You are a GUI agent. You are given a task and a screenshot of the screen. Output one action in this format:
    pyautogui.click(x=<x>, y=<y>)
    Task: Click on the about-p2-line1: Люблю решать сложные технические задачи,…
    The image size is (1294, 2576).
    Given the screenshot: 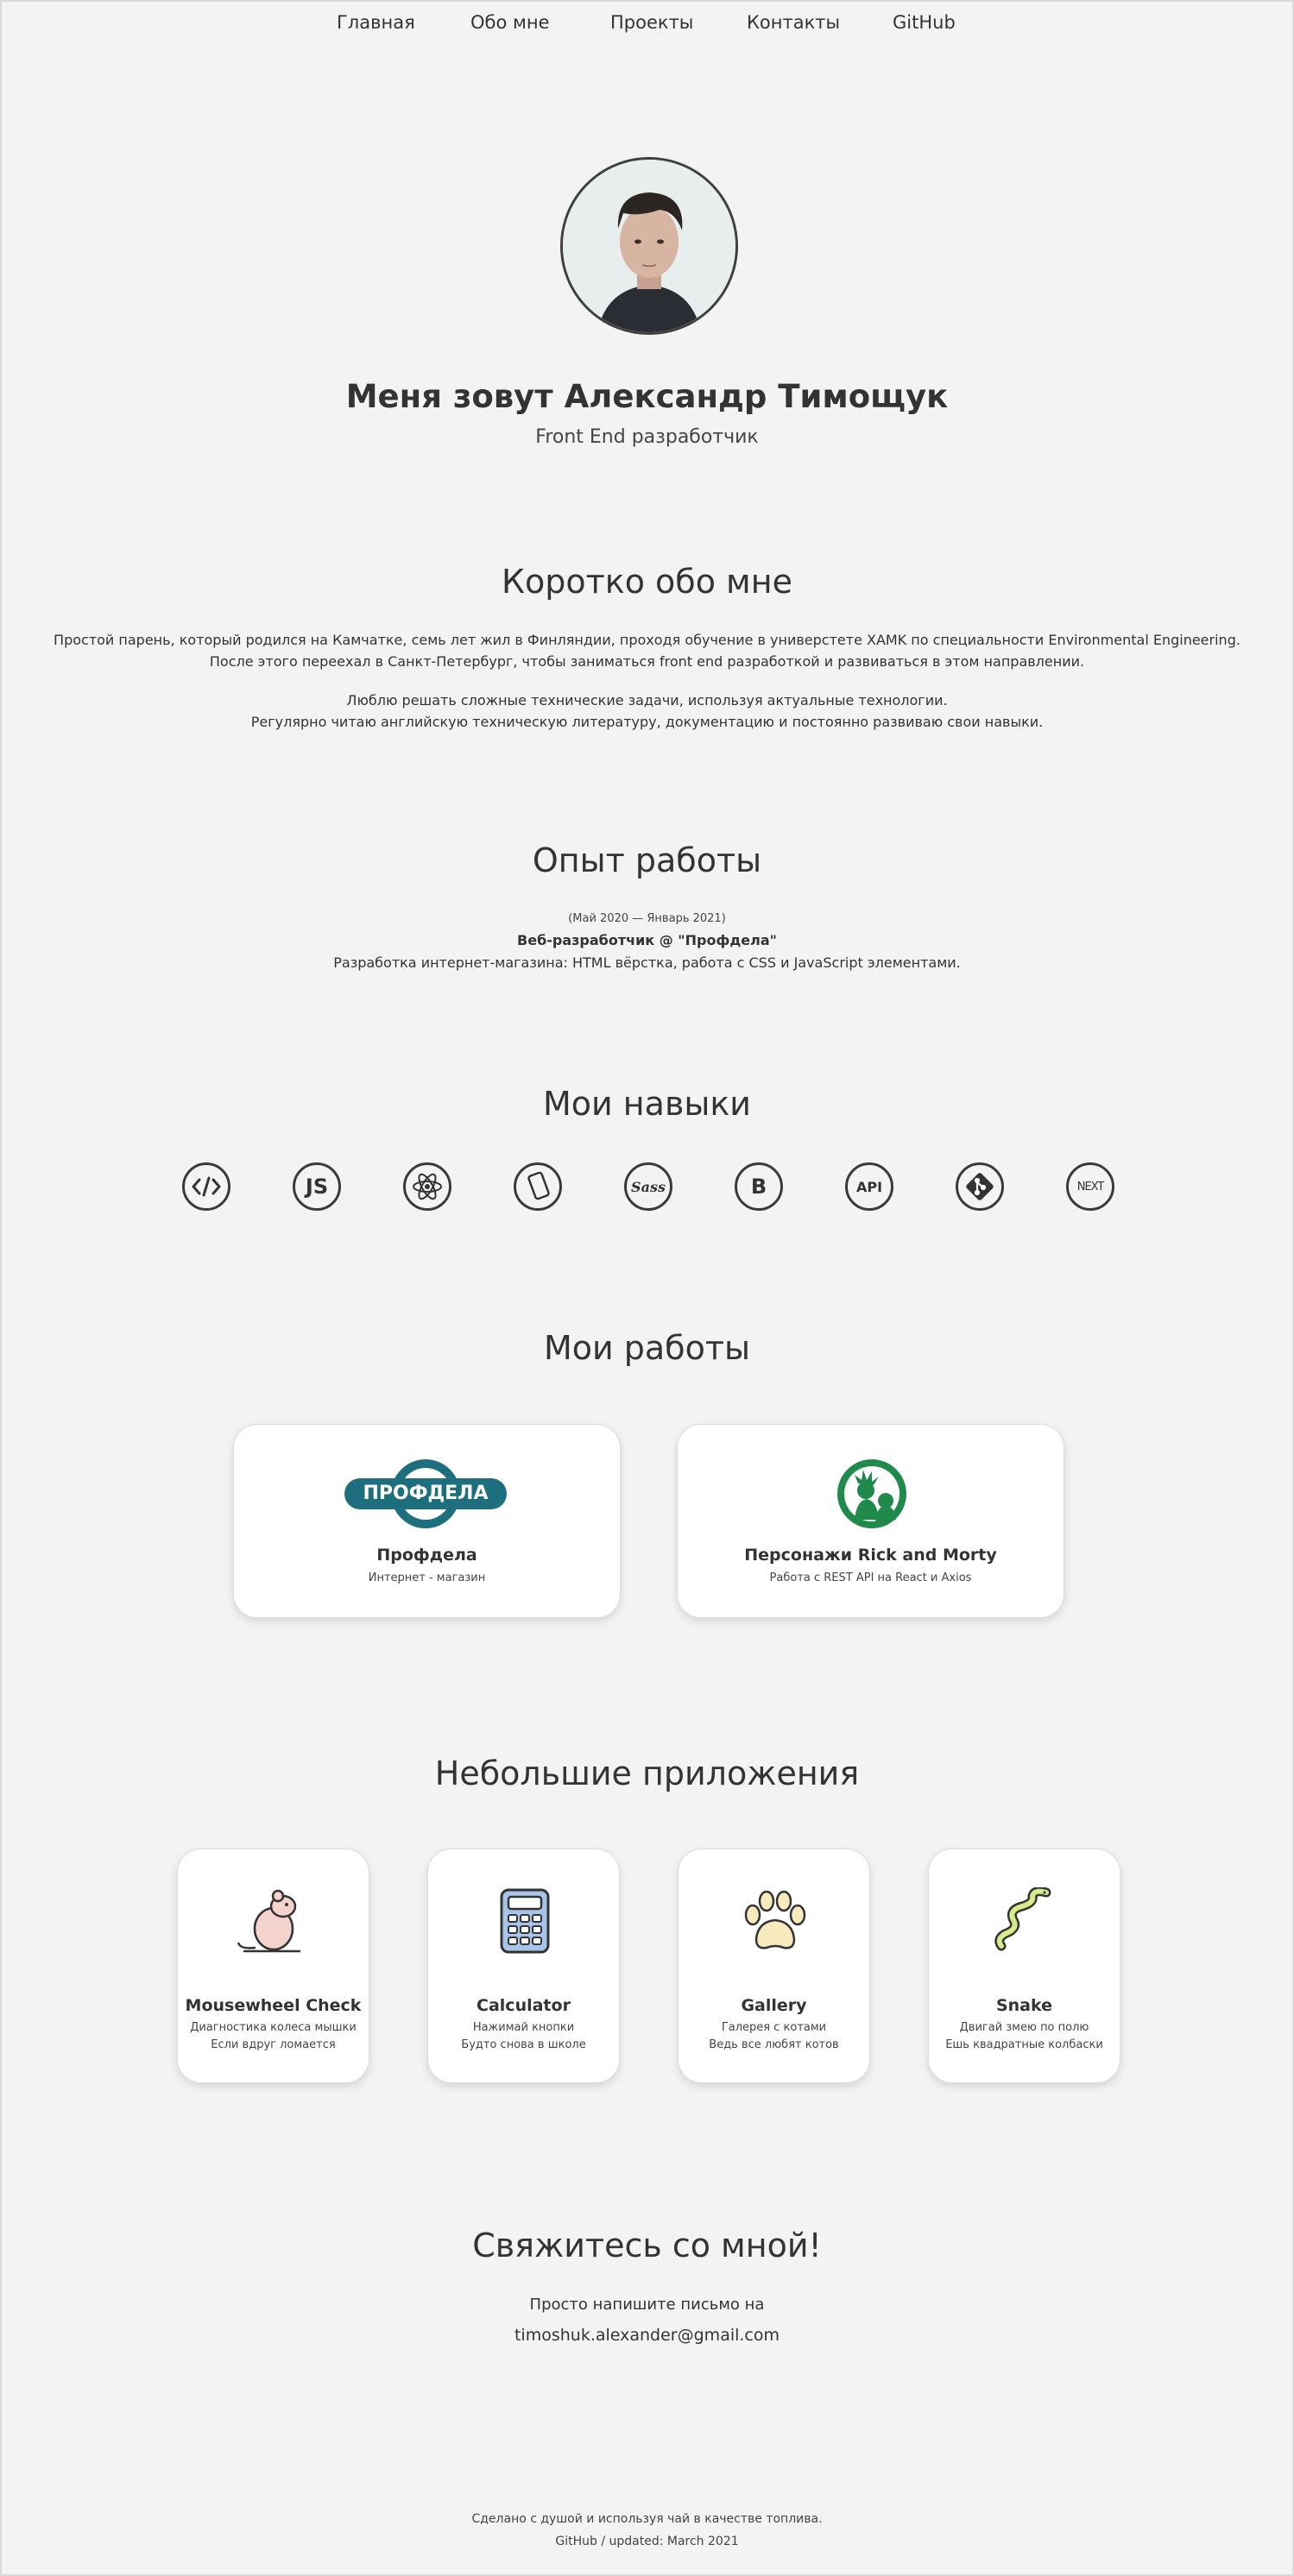 What is the action you would take?
    pyautogui.click(x=647, y=700)
    